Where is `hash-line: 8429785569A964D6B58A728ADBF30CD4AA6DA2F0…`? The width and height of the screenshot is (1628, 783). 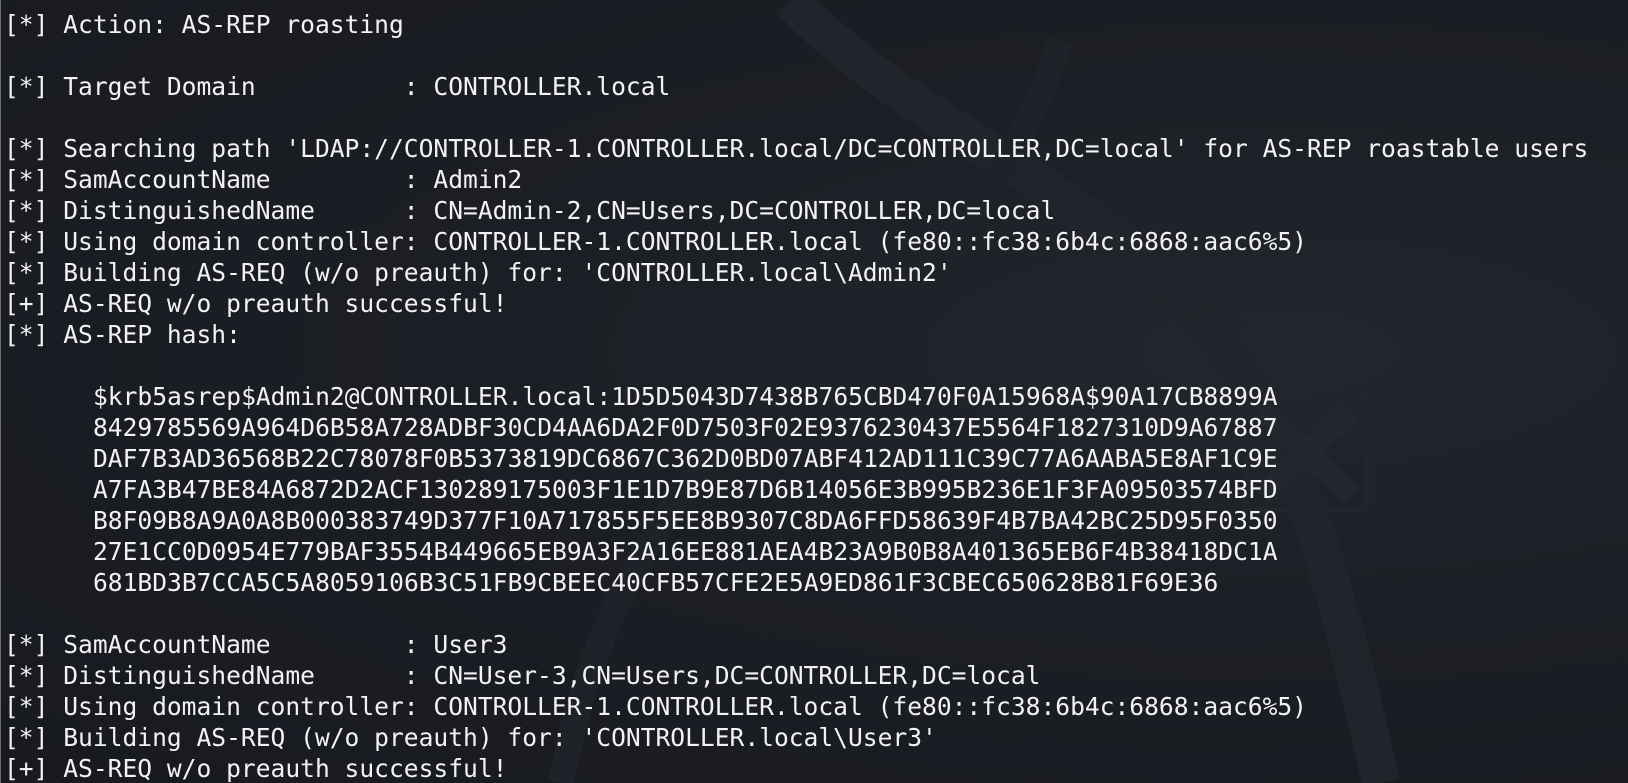
hash-line: 8429785569A964D6B58A728ADBF30CD4AA6DA2F0… is located at coordinates (685, 427).